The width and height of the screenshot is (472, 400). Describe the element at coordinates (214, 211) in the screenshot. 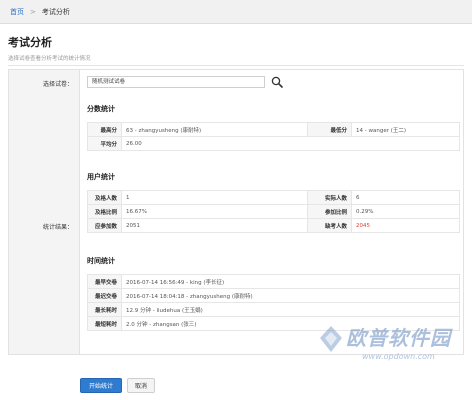

I see `pass-rate-value: 16.67%` at that location.